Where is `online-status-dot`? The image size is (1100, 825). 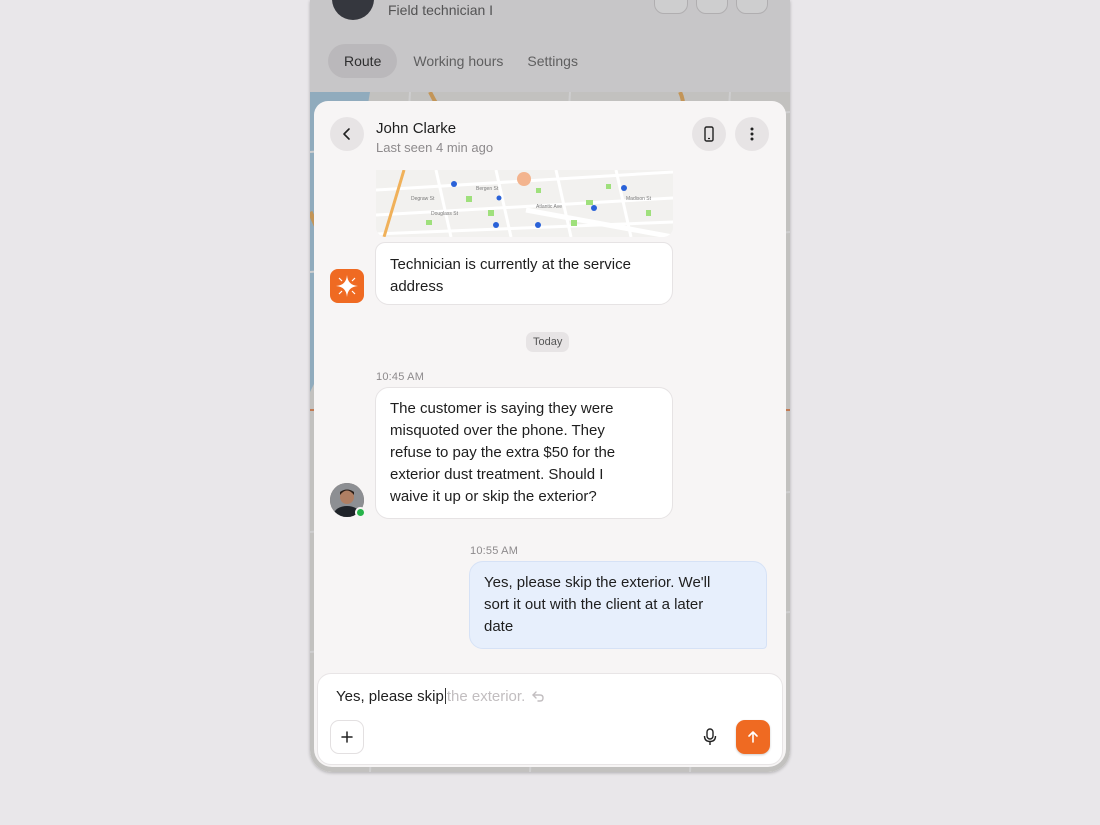 online-status-dot is located at coordinates (360, 512).